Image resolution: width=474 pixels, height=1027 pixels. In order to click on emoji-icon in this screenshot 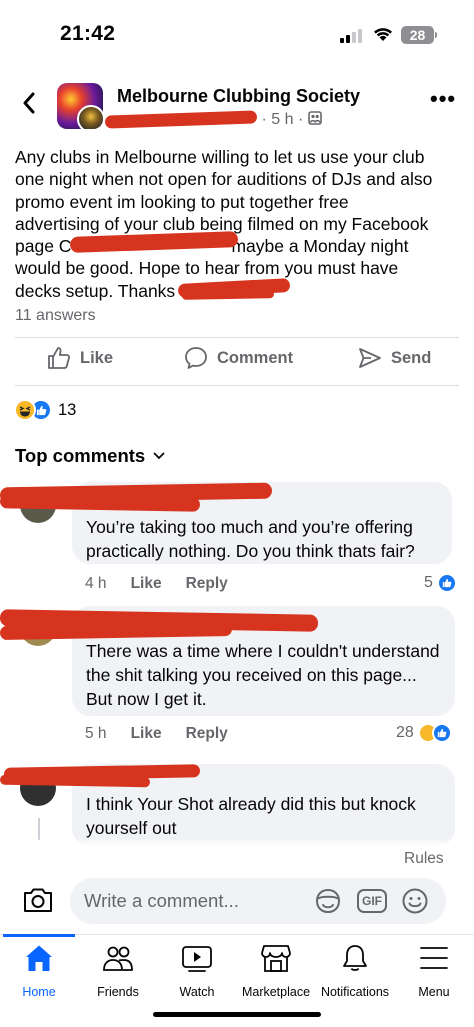, I will do `click(415, 901)`.